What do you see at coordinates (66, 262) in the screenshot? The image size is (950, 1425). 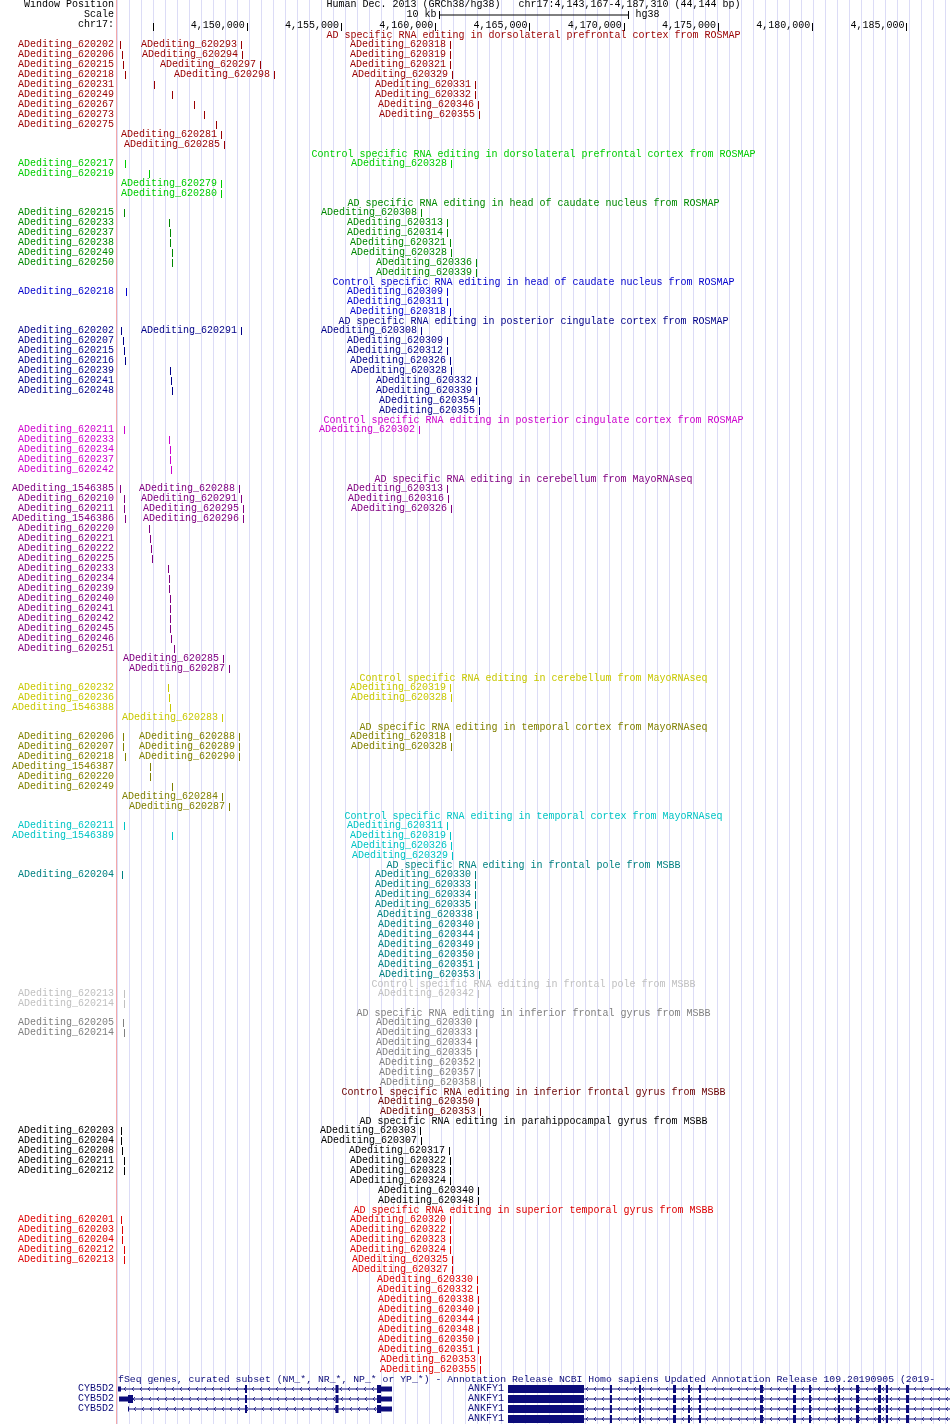 I see `feature-label: ADediting_620250` at bounding box center [66, 262].